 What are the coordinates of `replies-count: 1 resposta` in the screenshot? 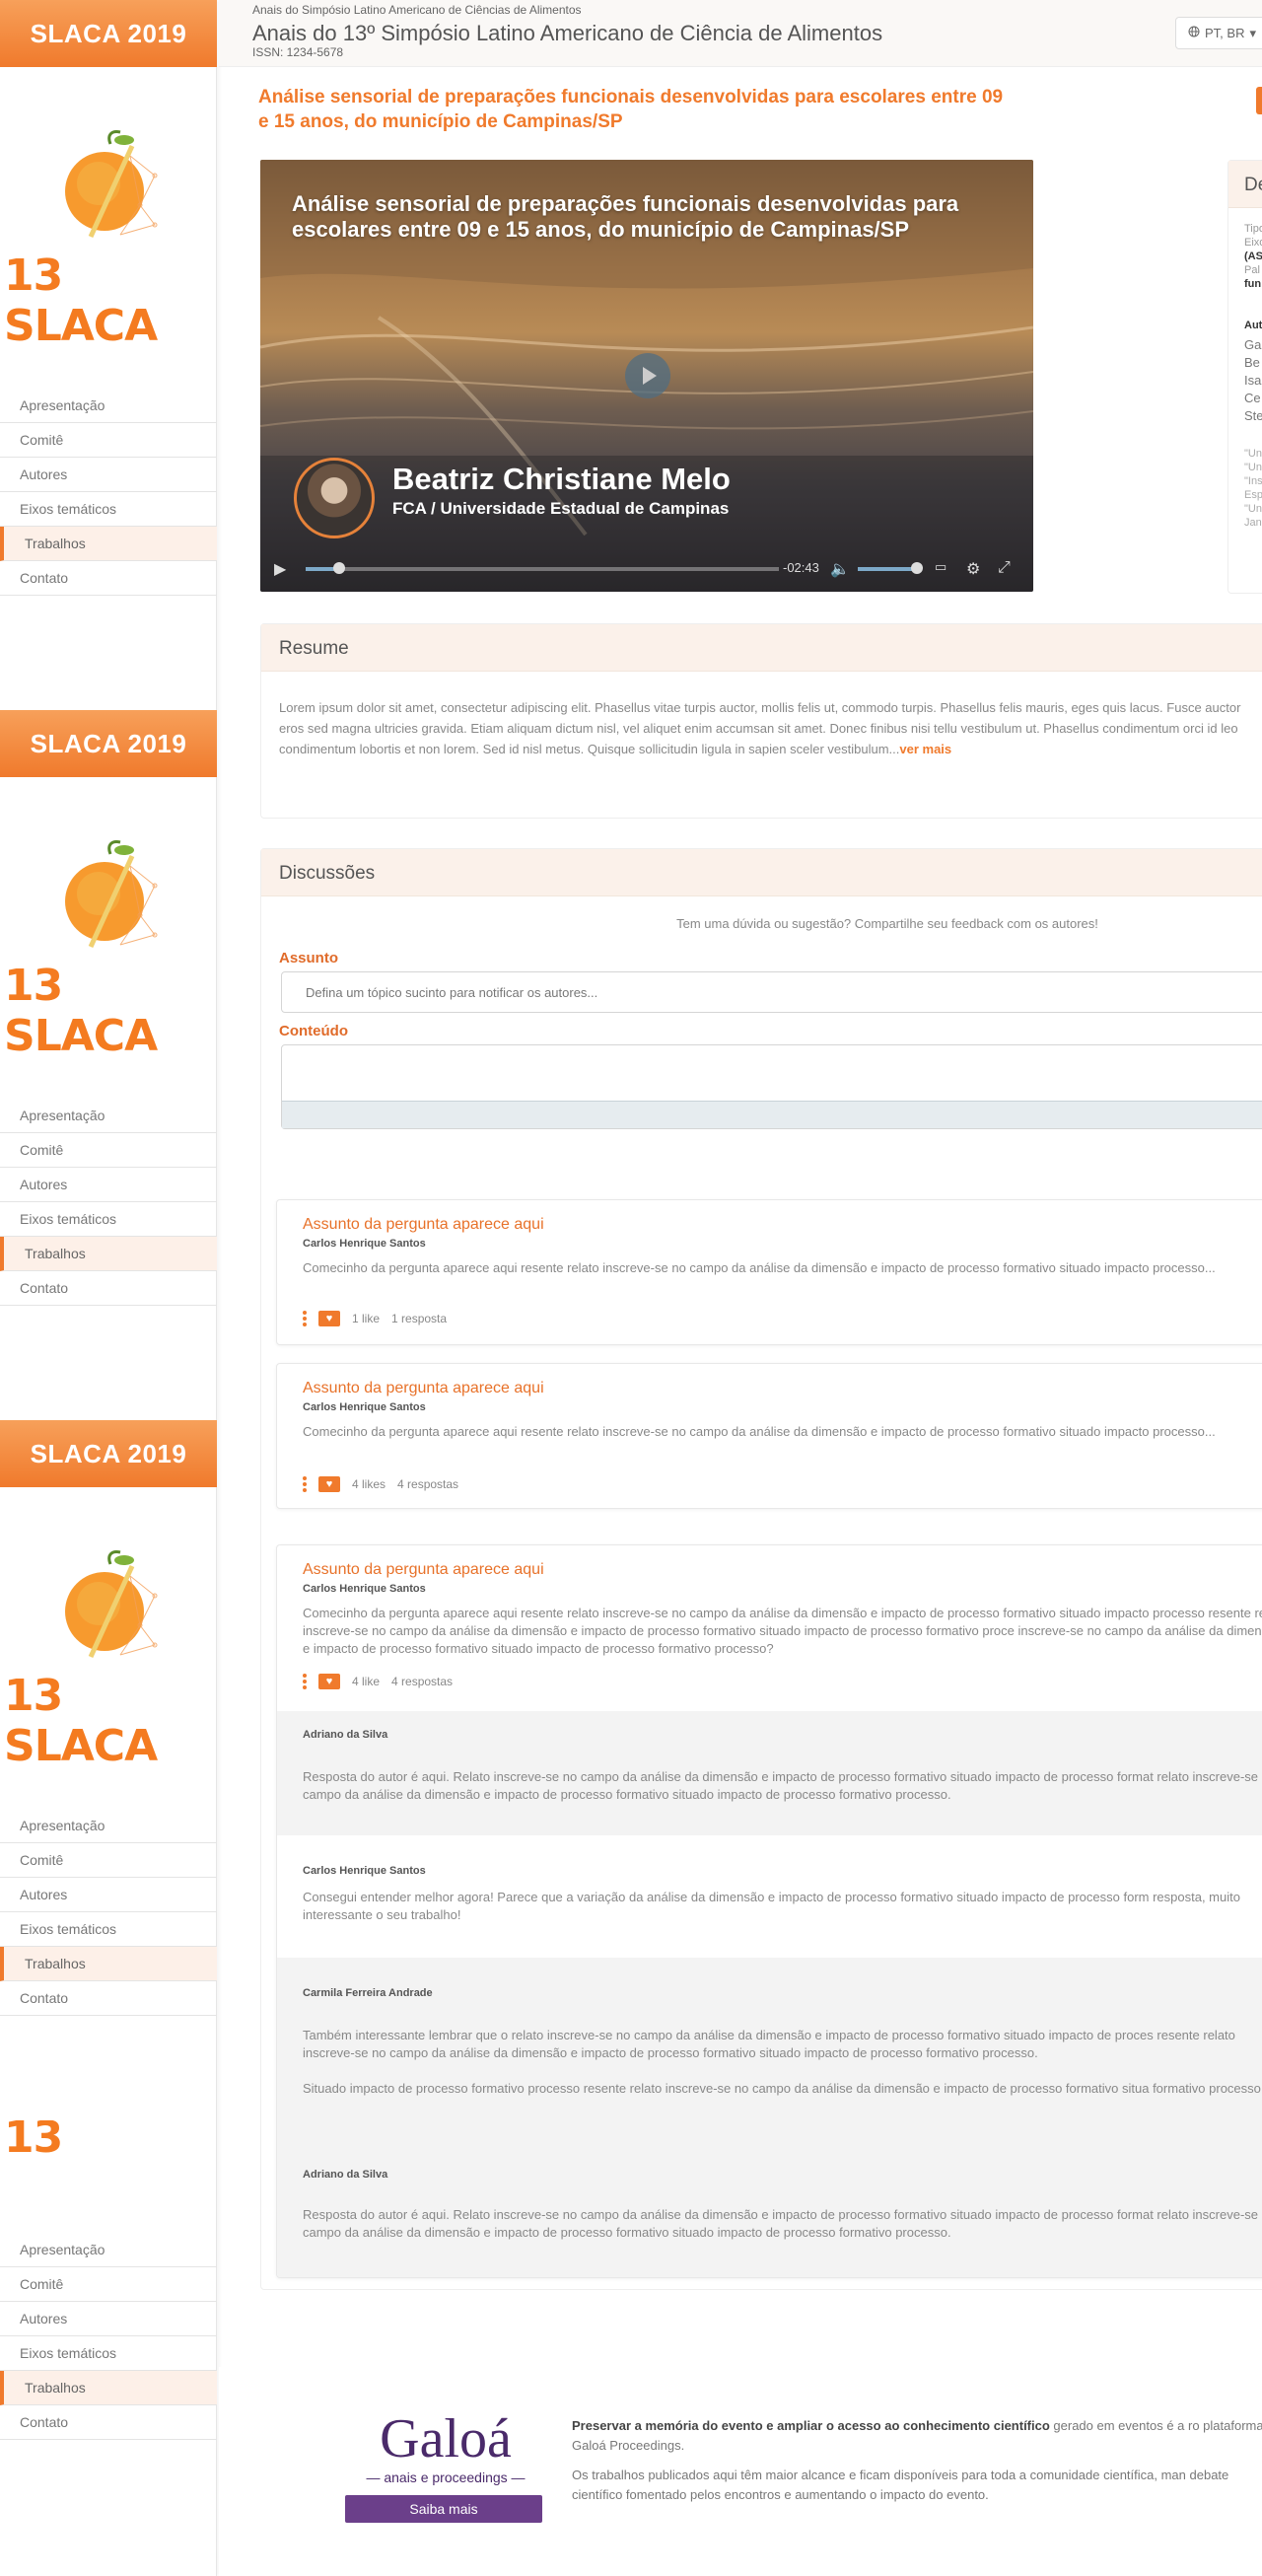 It's located at (419, 1318).